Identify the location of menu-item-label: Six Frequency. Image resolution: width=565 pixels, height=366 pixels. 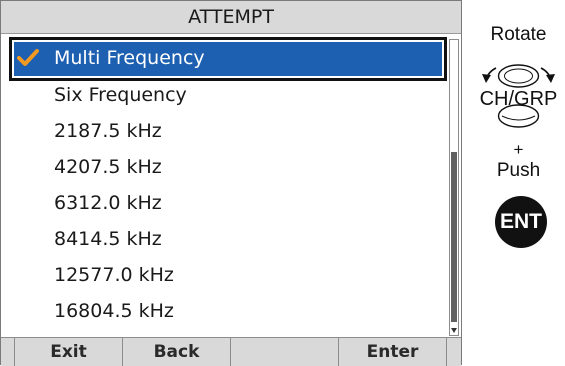
(120, 95).